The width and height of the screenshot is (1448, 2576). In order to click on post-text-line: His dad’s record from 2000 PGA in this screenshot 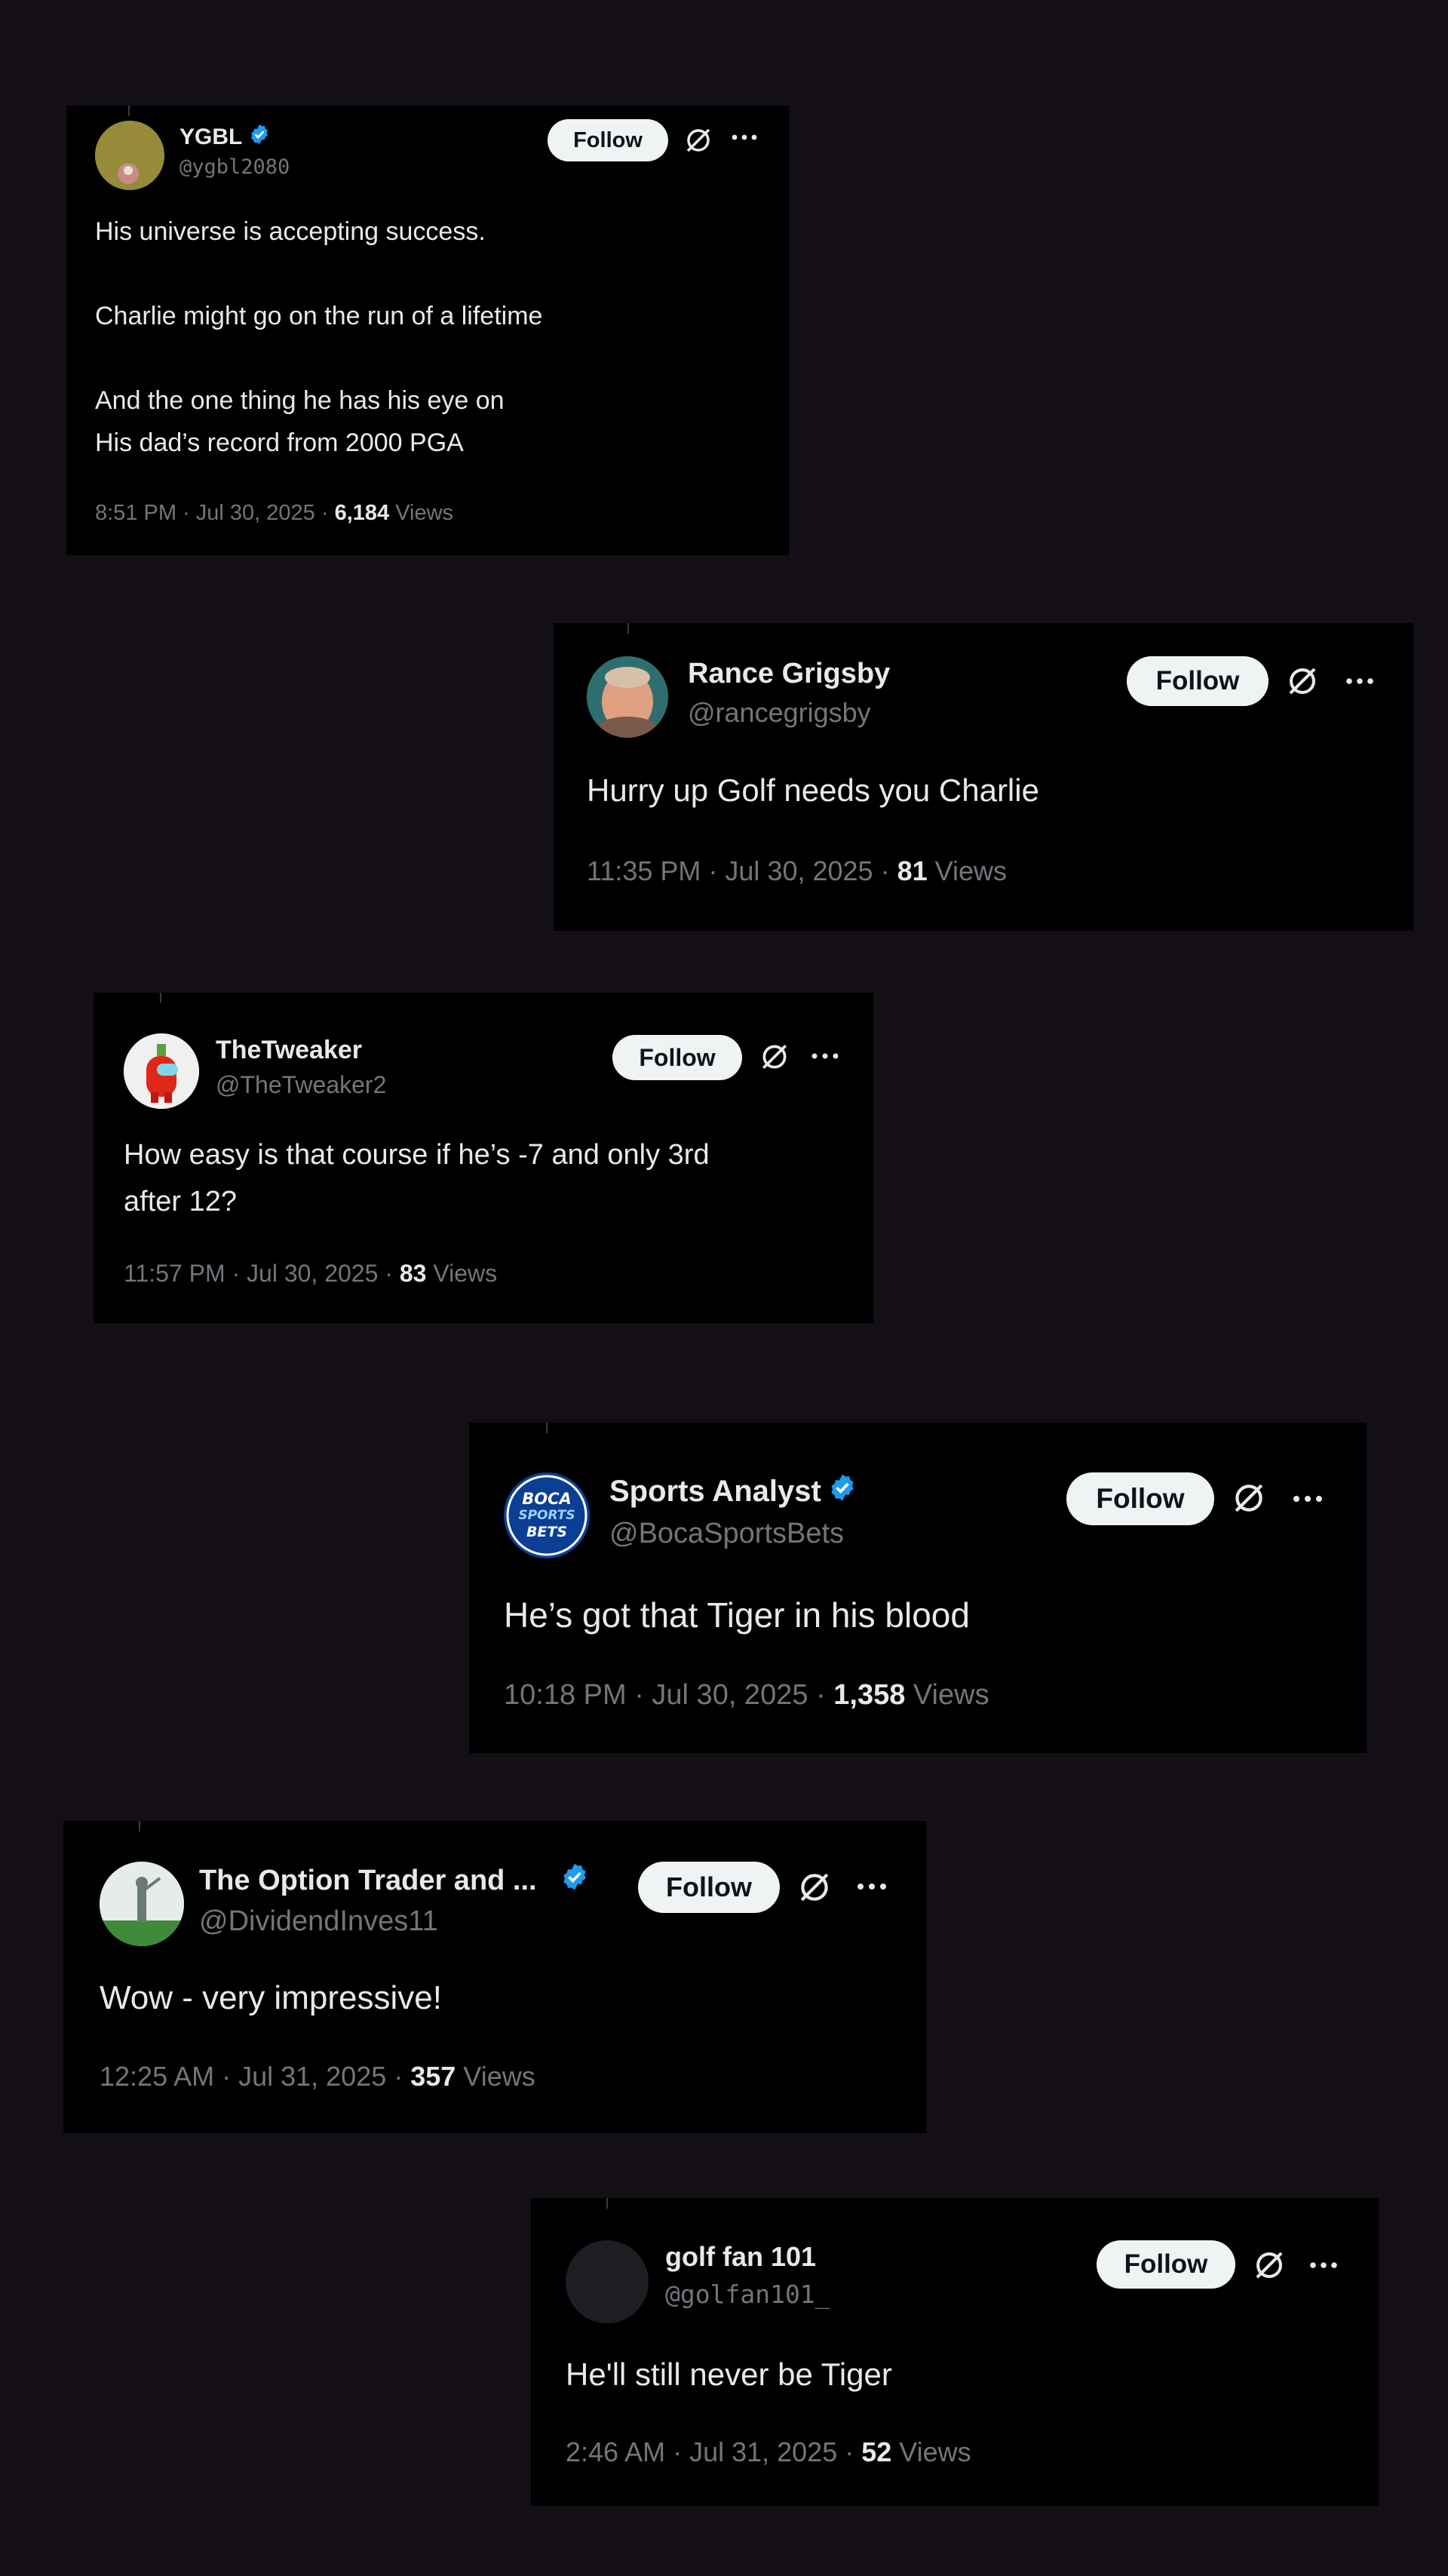, I will do `click(279, 442)`.